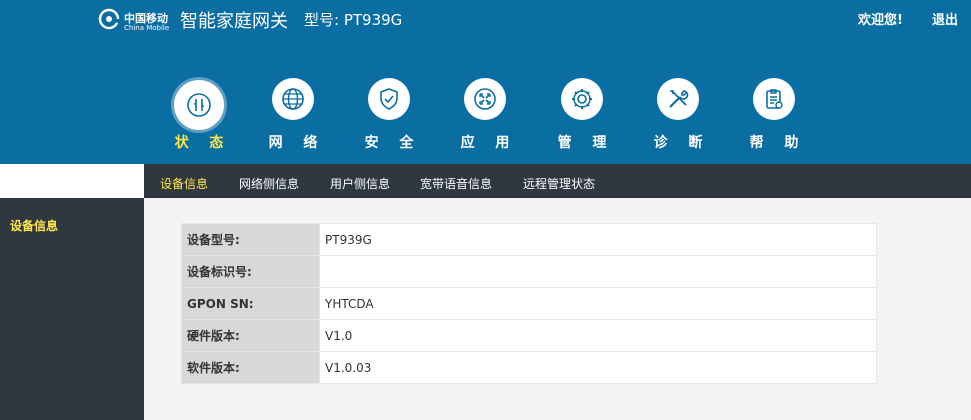 Image resolution: width=971 pixels, height=420 pixels. I want to click on table-row: 设备标识号:, so click(529, 271).